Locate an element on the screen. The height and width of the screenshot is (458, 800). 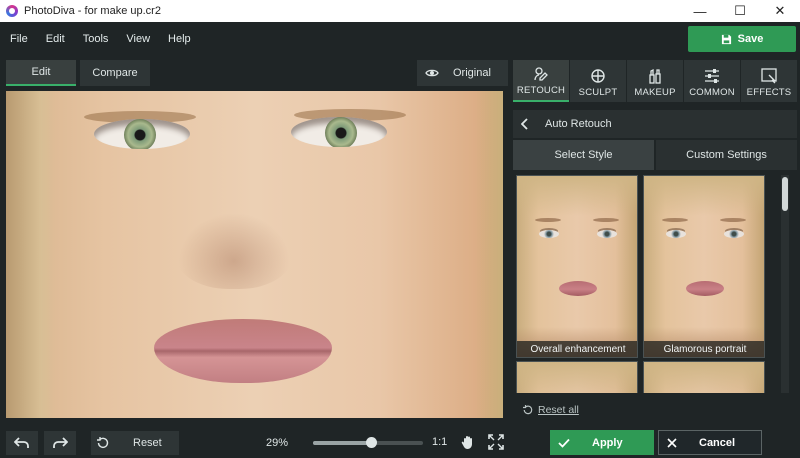
apply-button: Apply is located at coordinates (602, 442).